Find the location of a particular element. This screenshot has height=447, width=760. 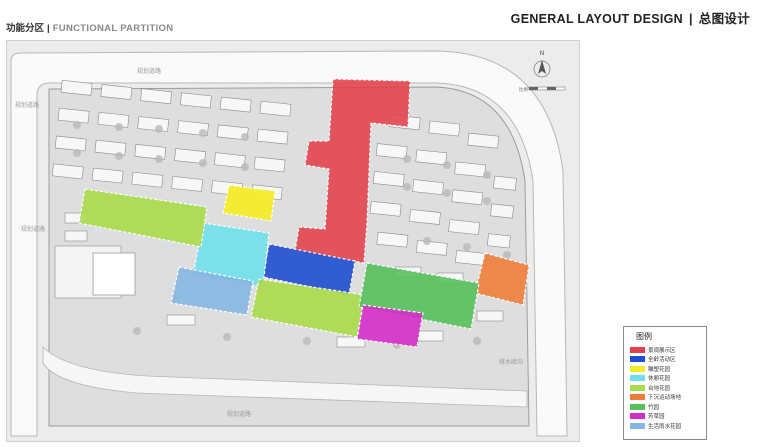

road-label-top: 规划道路 is located at coordinates (149, 71).